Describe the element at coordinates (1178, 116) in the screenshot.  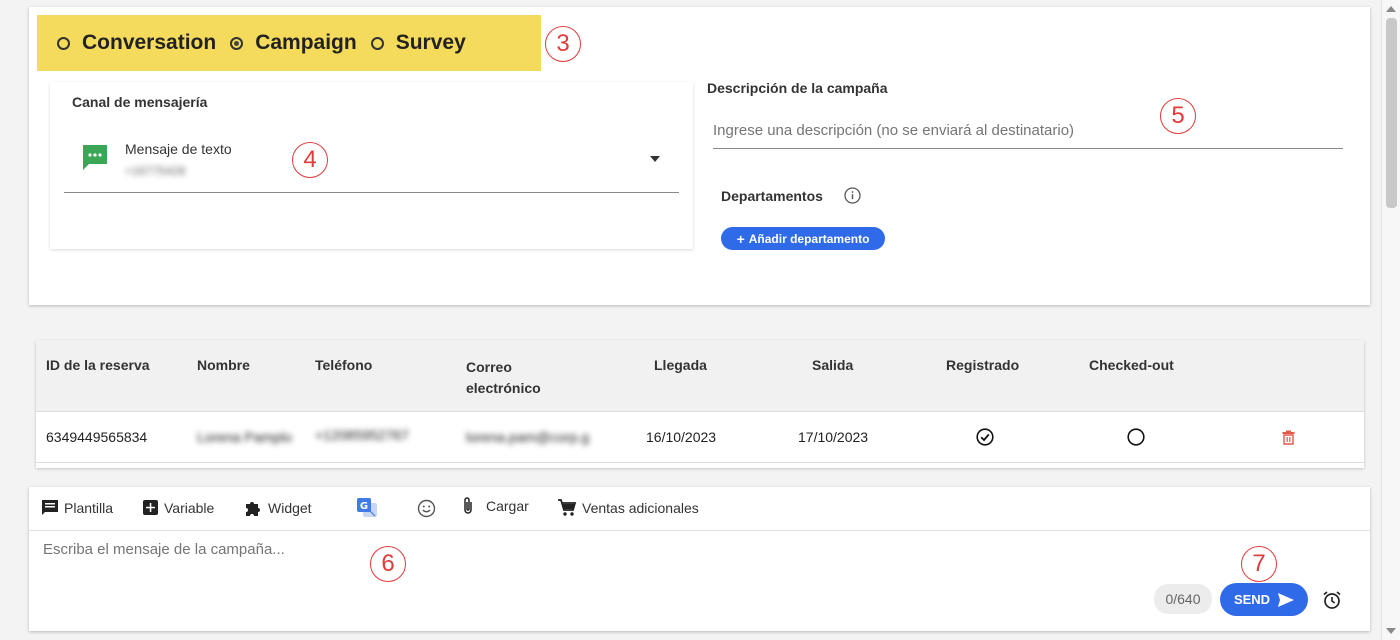
I see `callout-5: 5` at that location.